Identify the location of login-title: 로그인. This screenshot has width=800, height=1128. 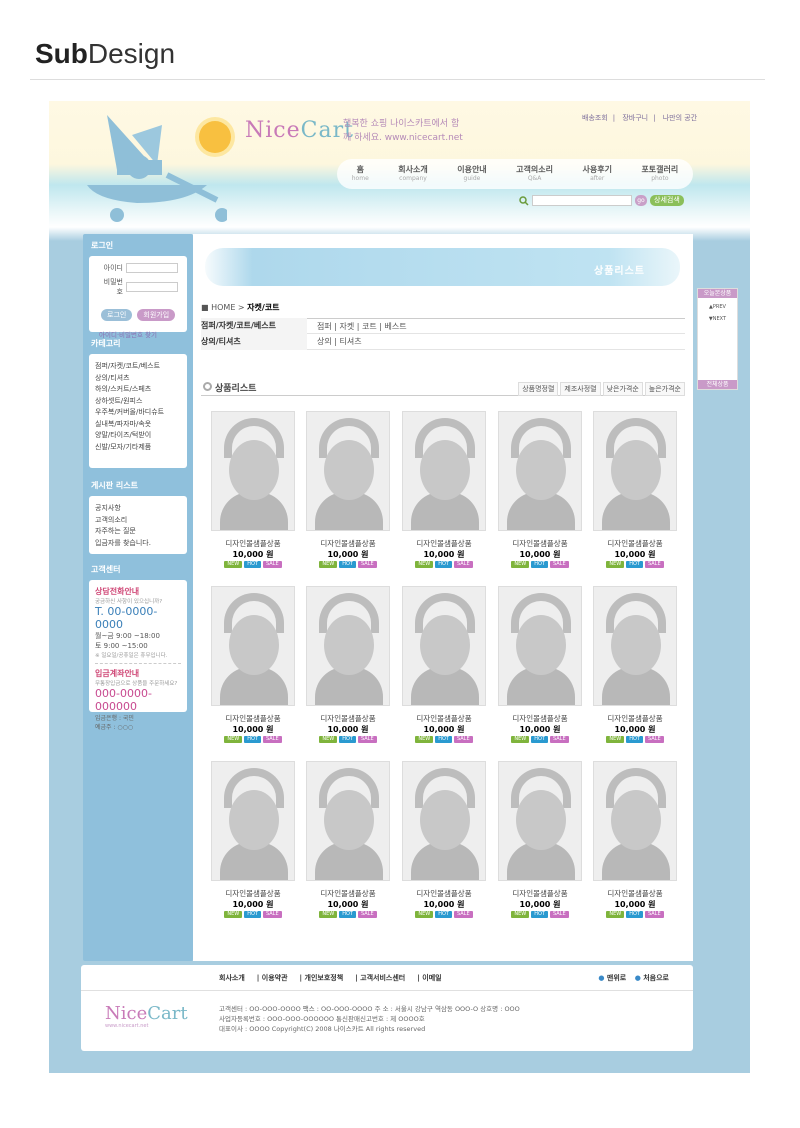
(102, 245).